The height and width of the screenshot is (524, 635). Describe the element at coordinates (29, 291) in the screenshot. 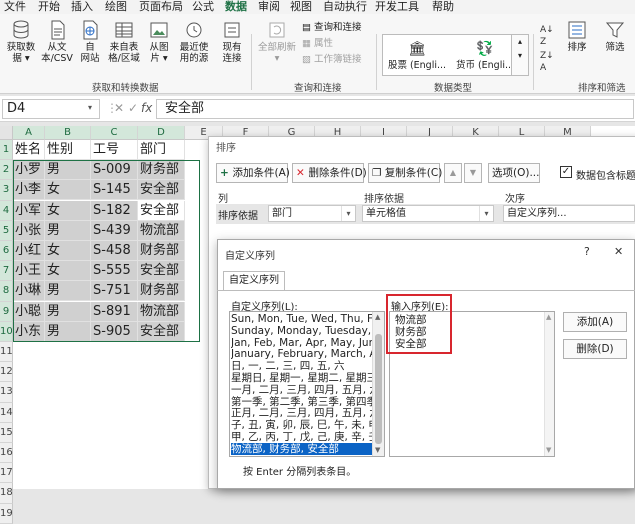

I see `table-cell: 小琳` at that location.